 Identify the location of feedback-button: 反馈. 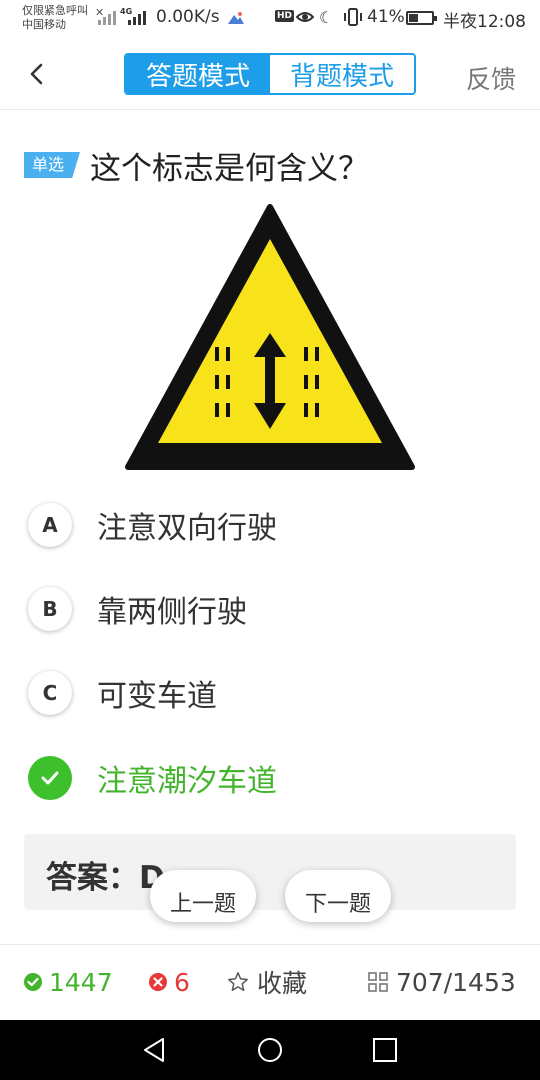
(491, 78).